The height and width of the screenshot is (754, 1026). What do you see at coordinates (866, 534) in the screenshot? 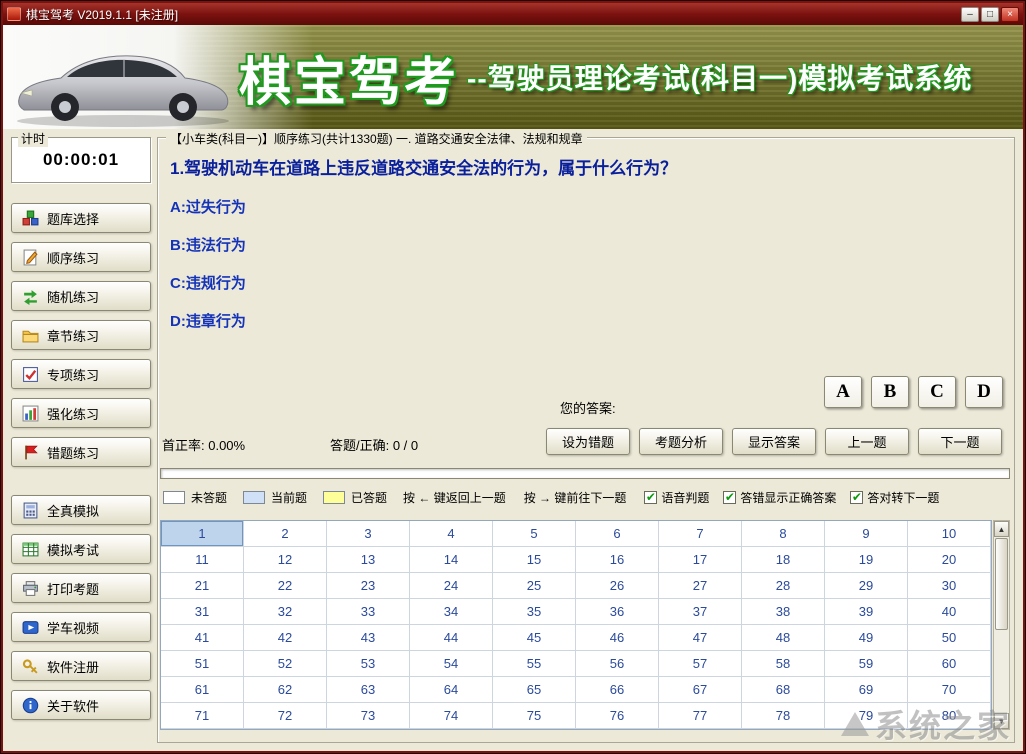
I see `question-cell-9: 9` at bounding box center [866, 534].